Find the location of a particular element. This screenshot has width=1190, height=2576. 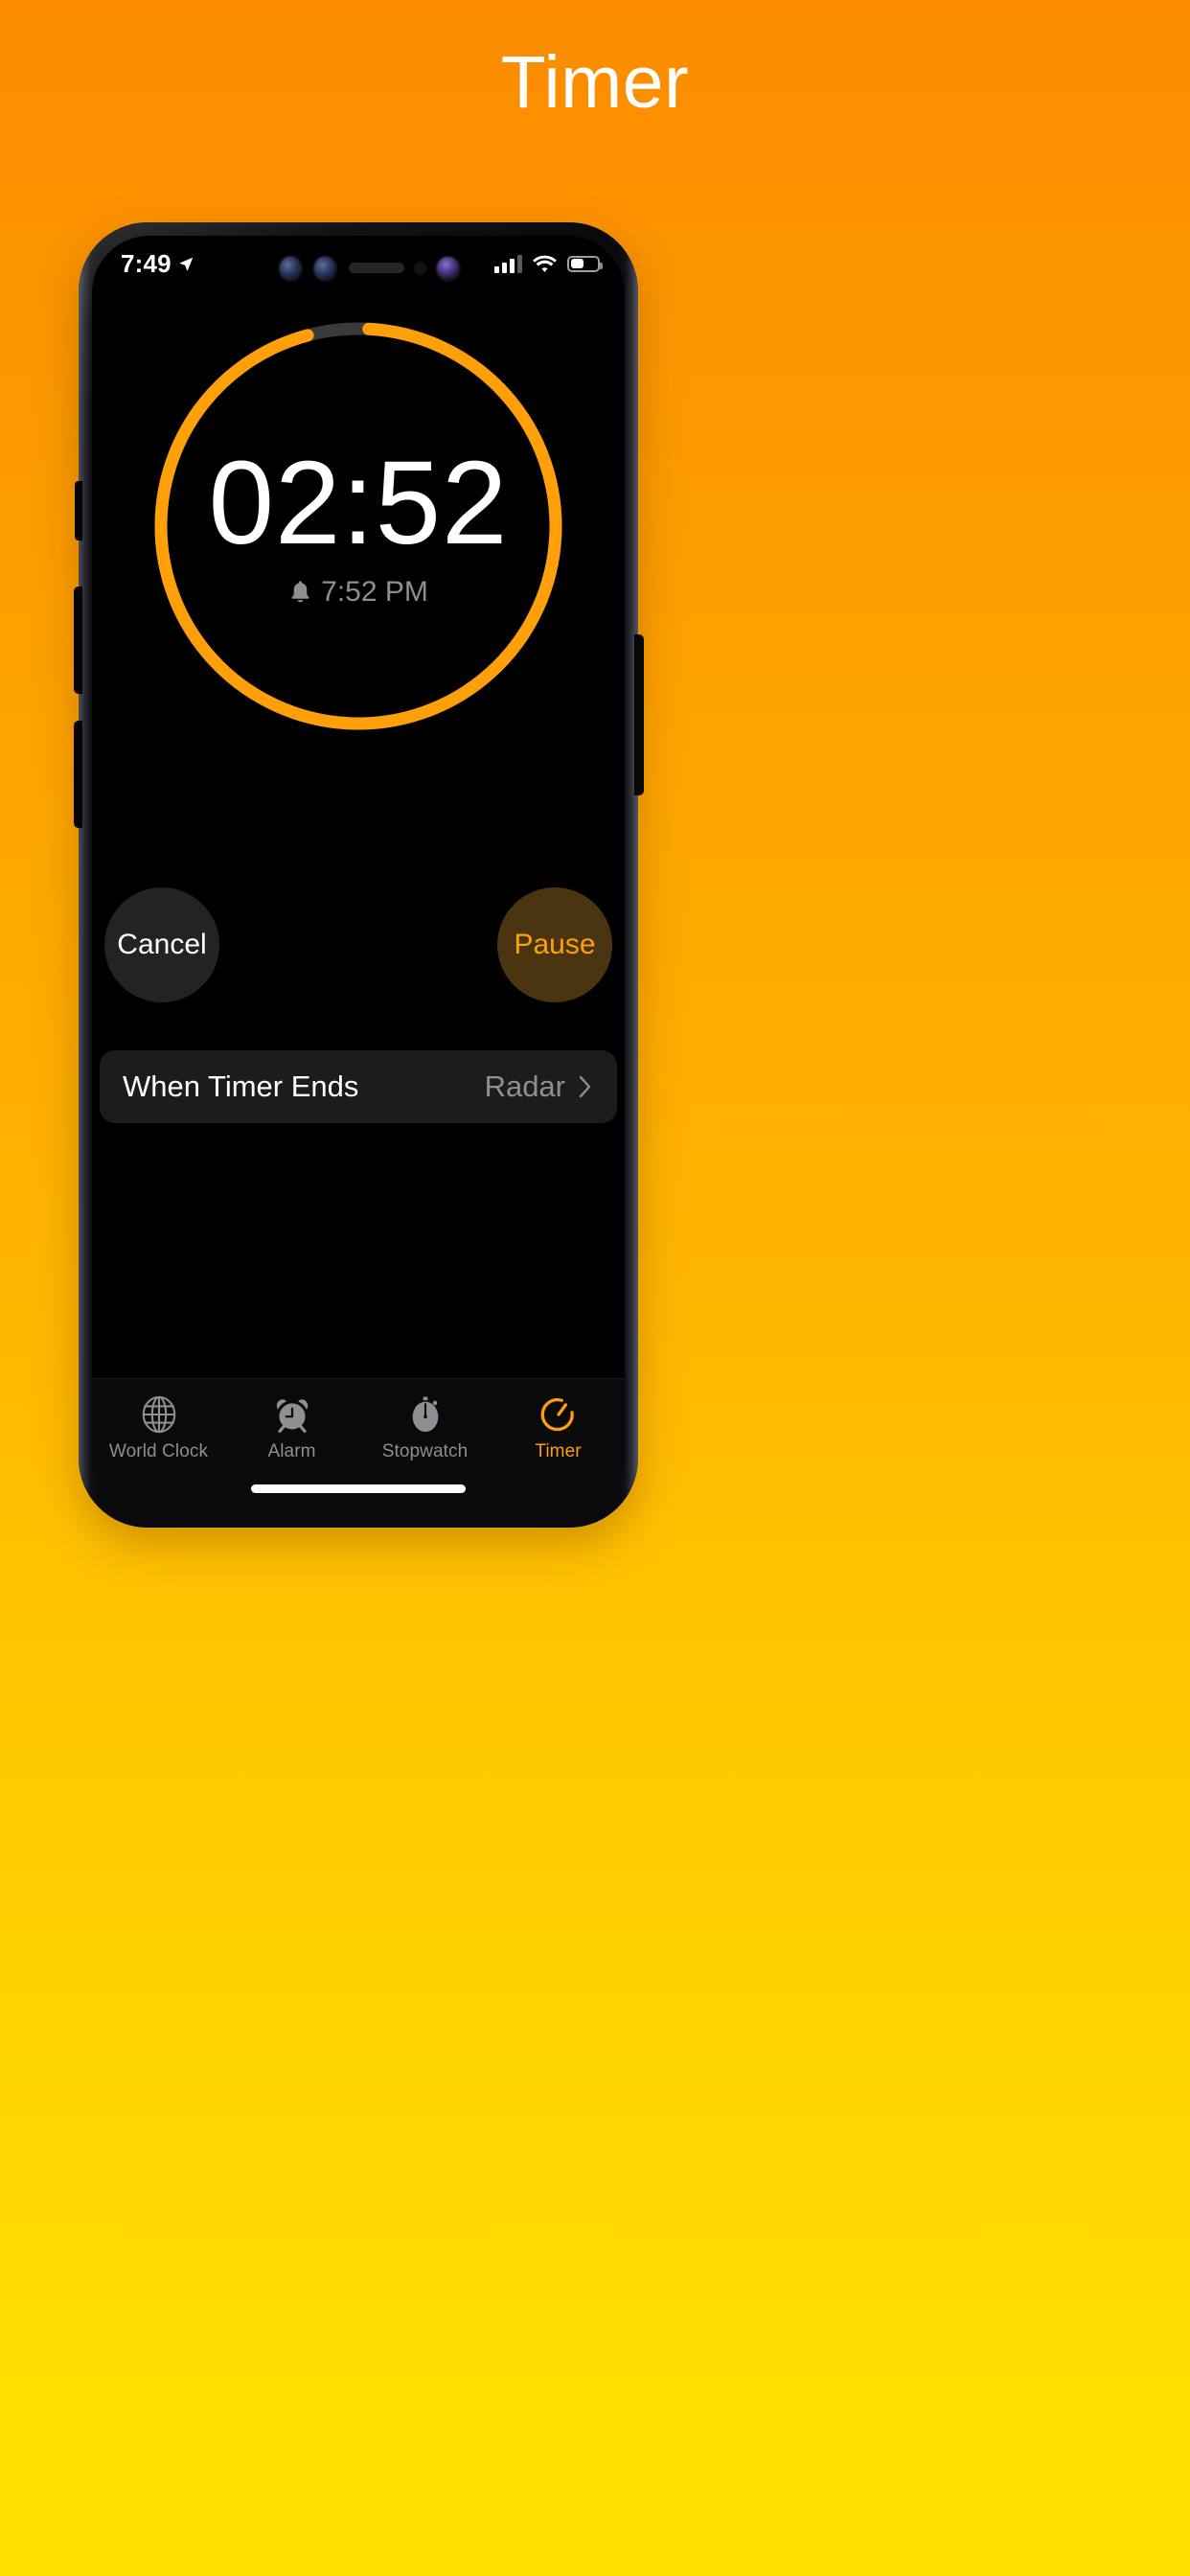

ambient-light-sensor is located at coordinates (420, 268).